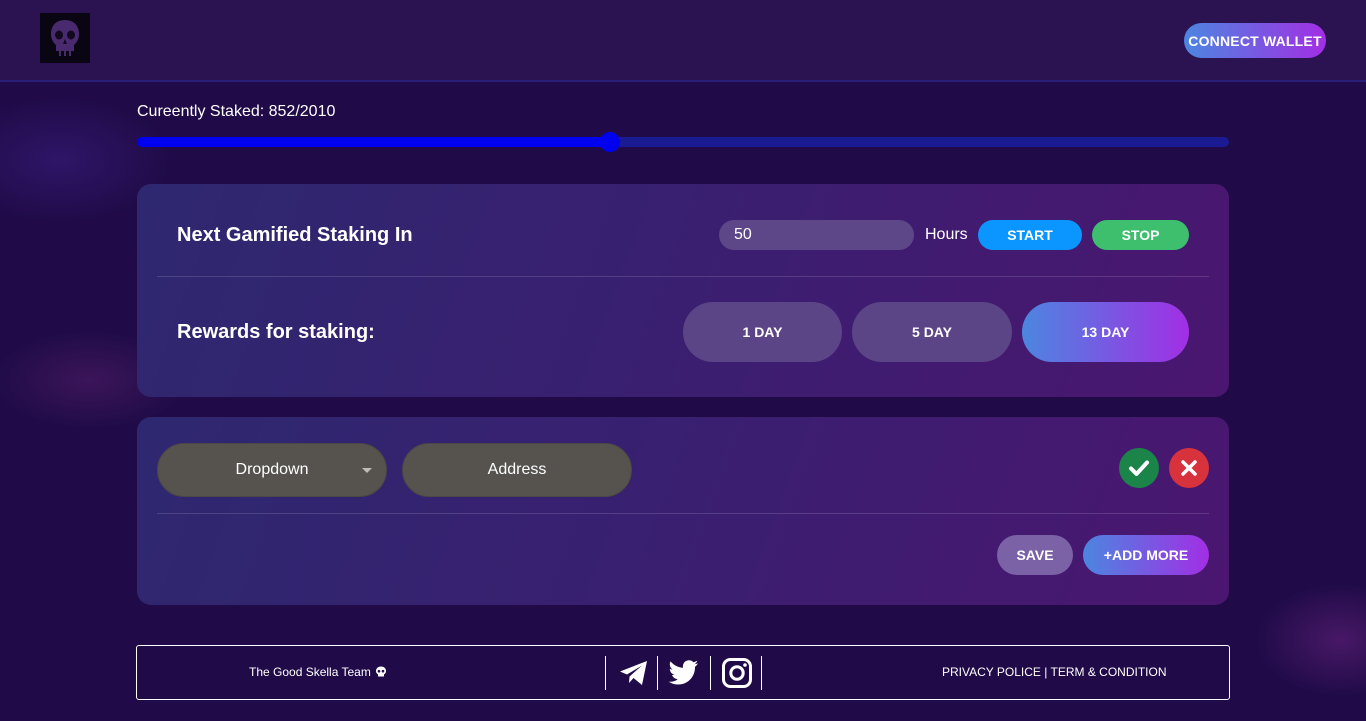  Describe the element at coordinates (367, 470) in the screenshot. I see `caret-down-icon` at that location.